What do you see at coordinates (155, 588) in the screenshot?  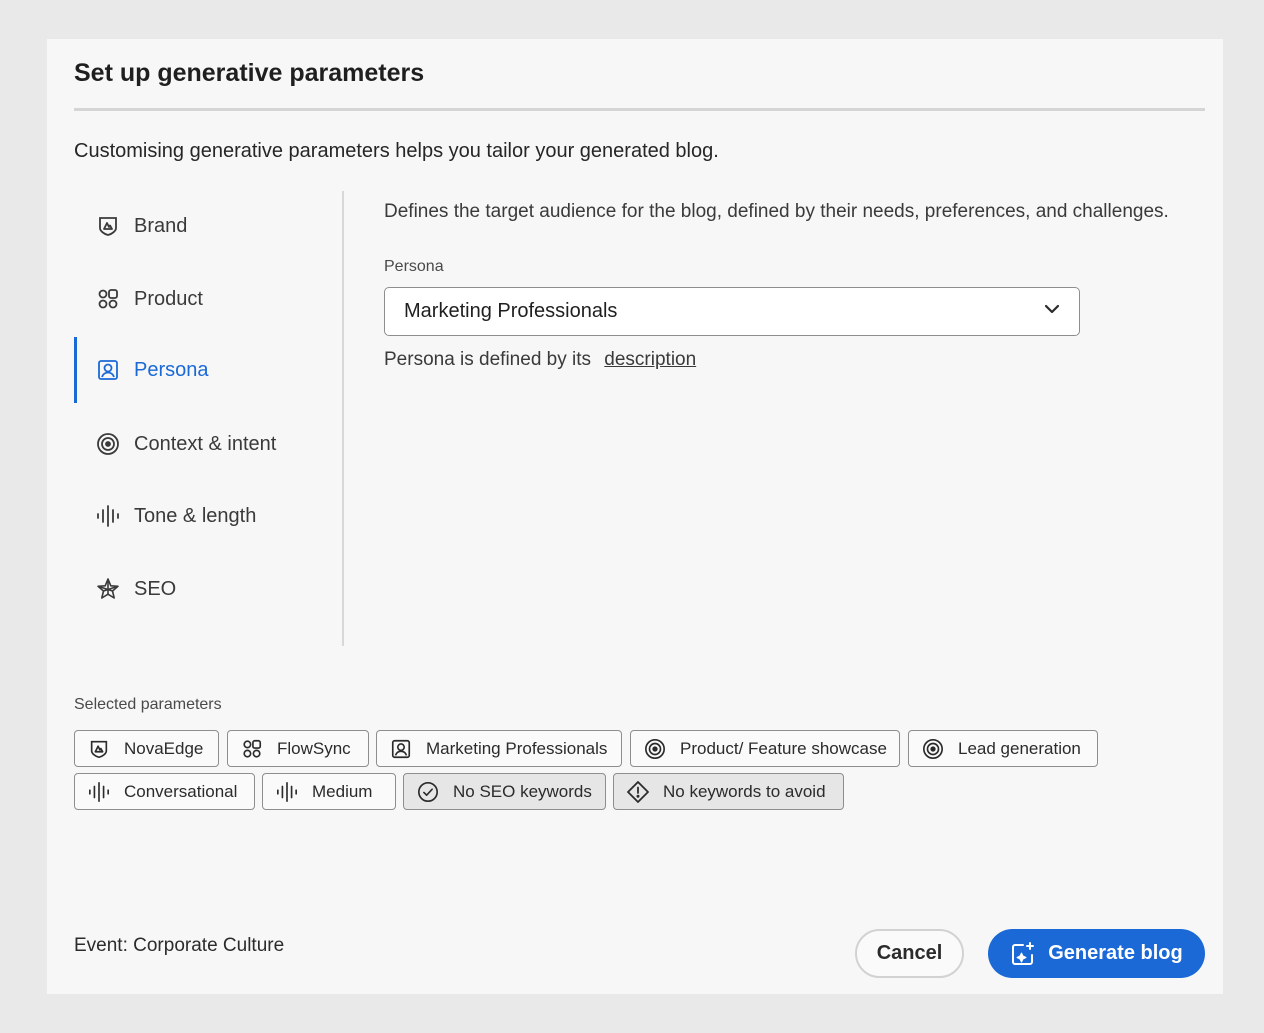 I see `nav-label-seo: SEO` at bounding box center [155, 588].